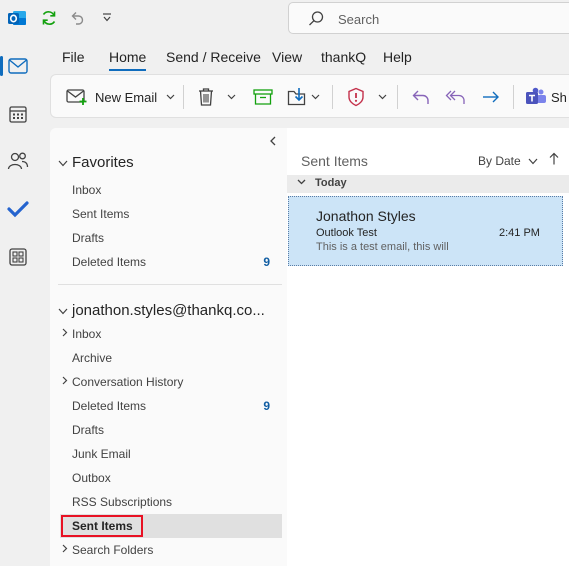  I want to click on forward-icon, so click(491, 97).